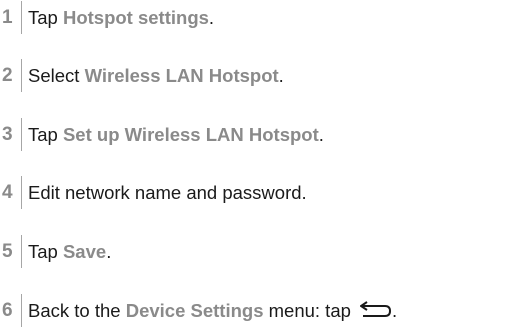 The height and width of the screenshot is (332, 509). Describe the element at coordinates (7, 17) in the screenshot. I see `step-number: 1` at that location.